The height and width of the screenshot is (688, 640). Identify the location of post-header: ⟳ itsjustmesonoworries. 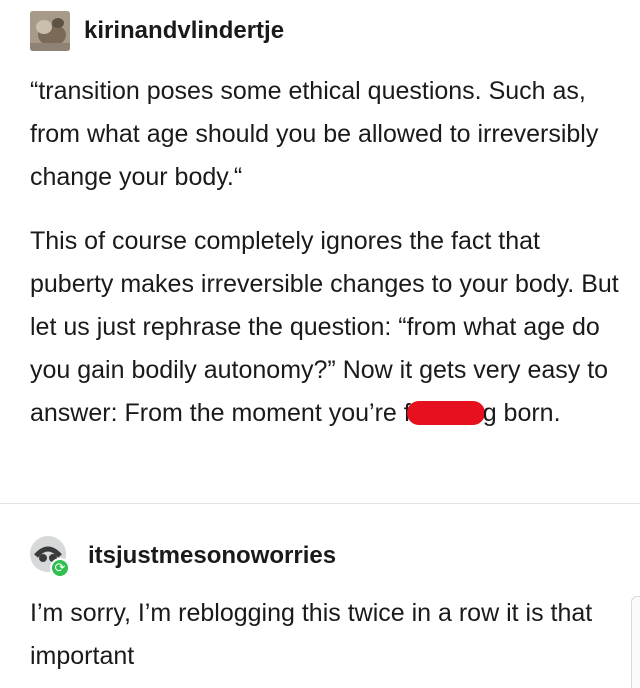
(183, 557).